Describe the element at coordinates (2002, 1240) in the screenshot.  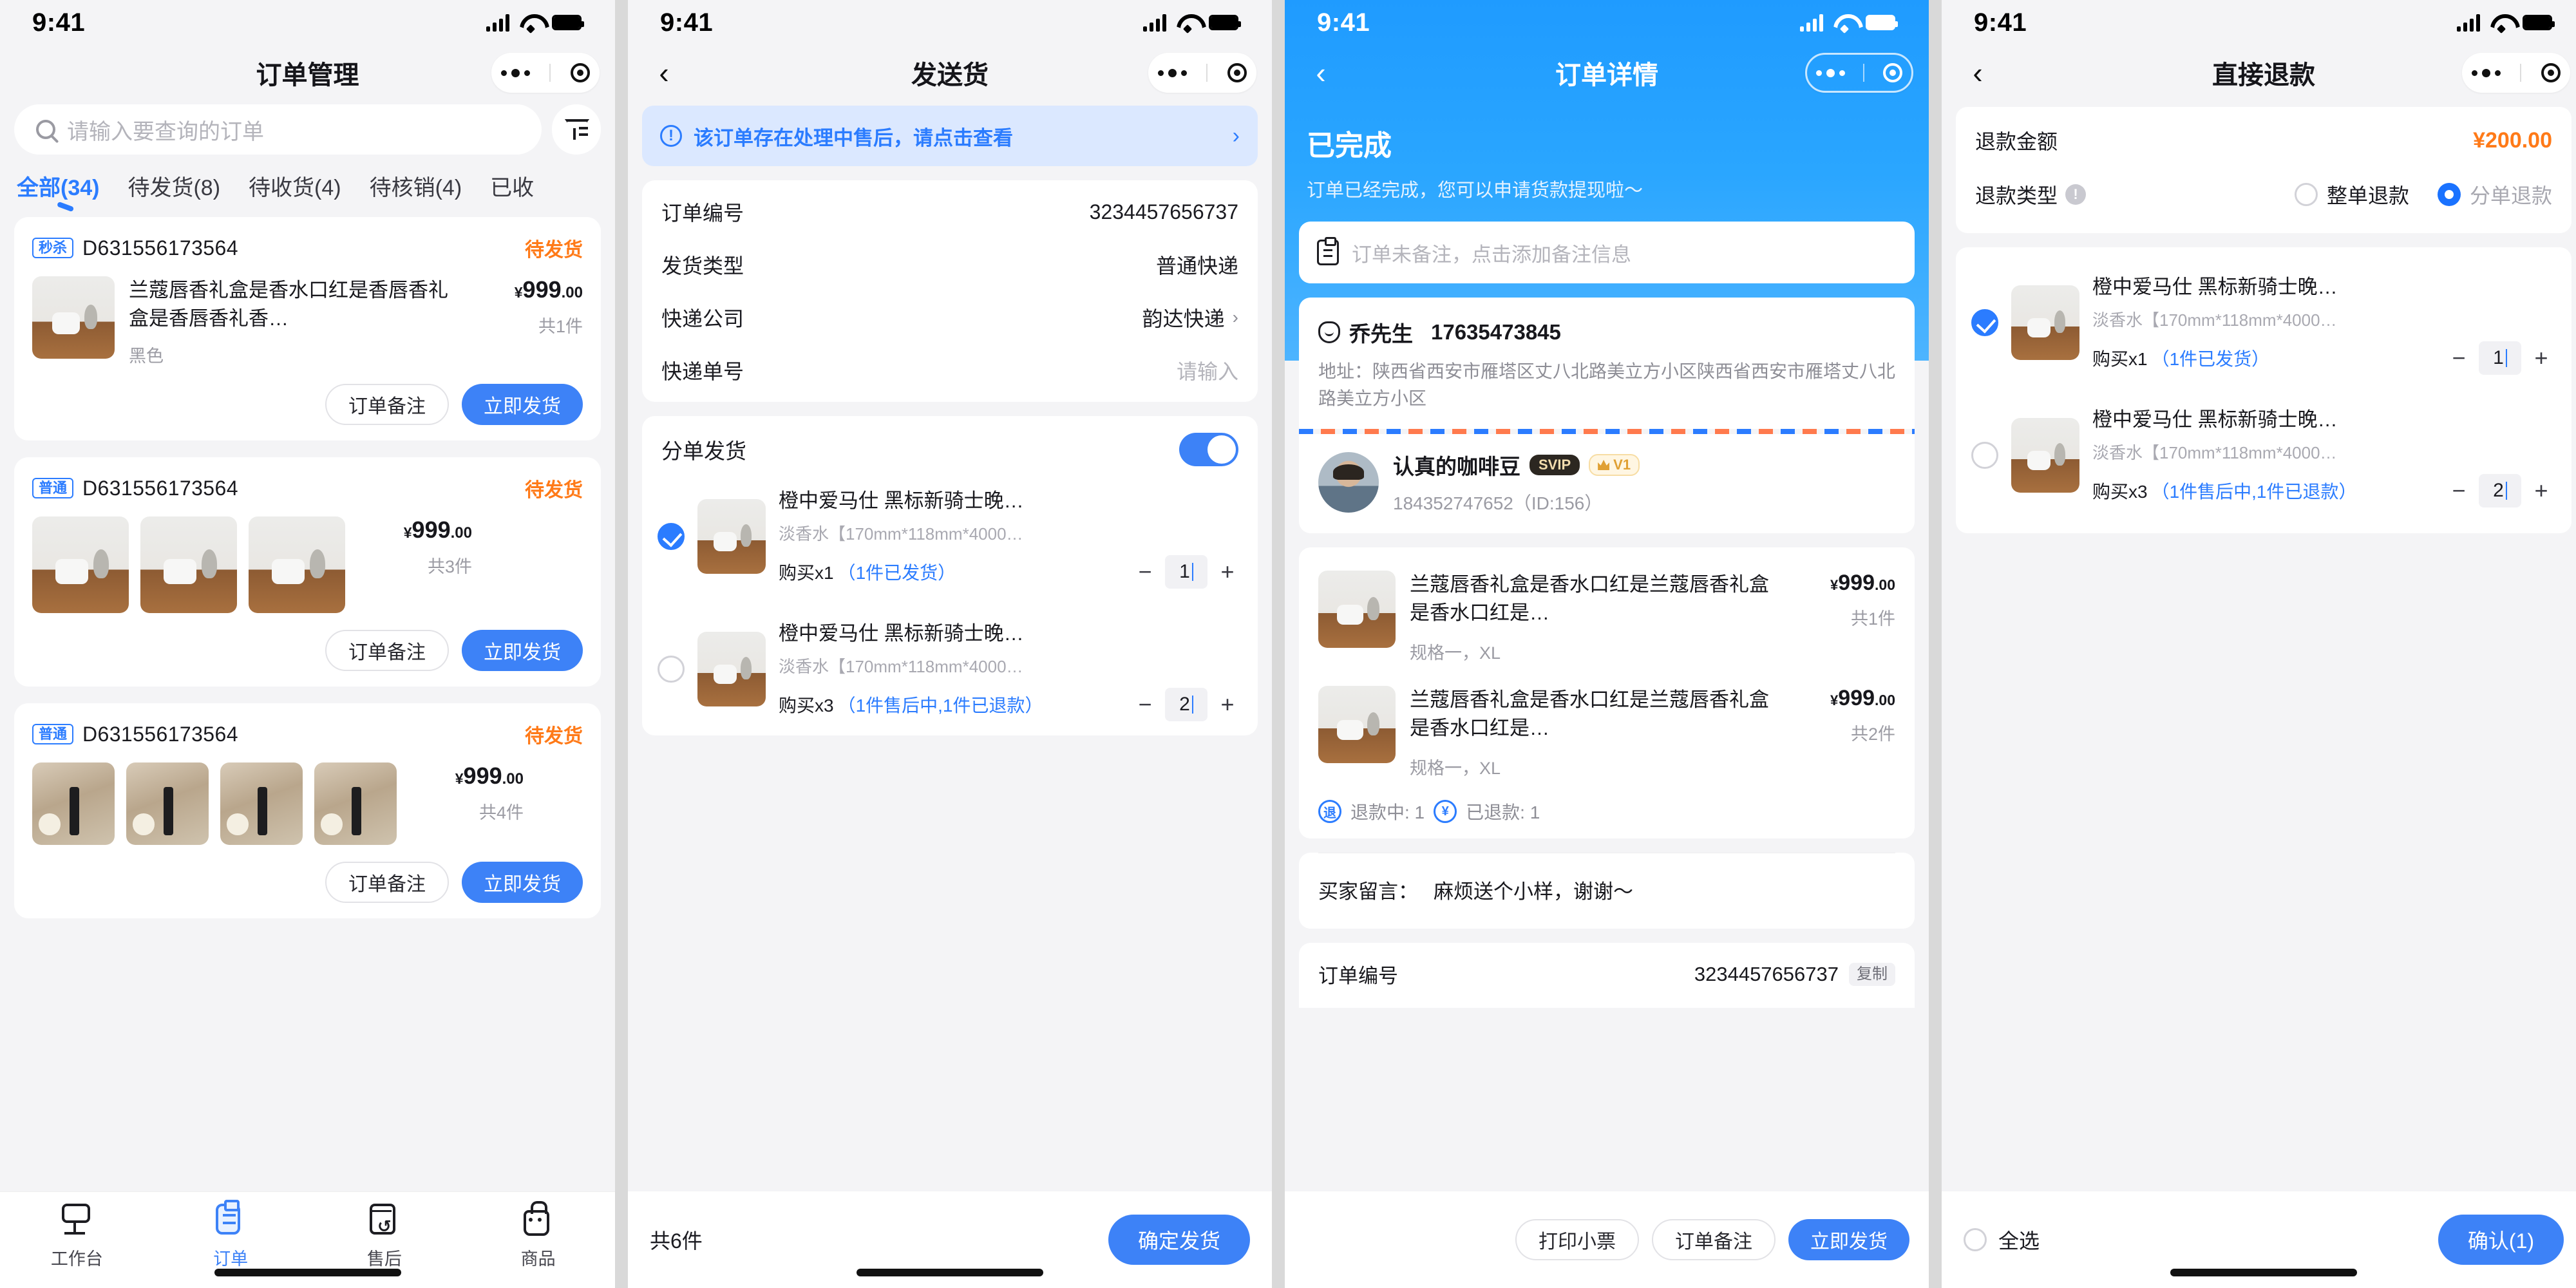
I see `select-all-control: 全选` at that location.